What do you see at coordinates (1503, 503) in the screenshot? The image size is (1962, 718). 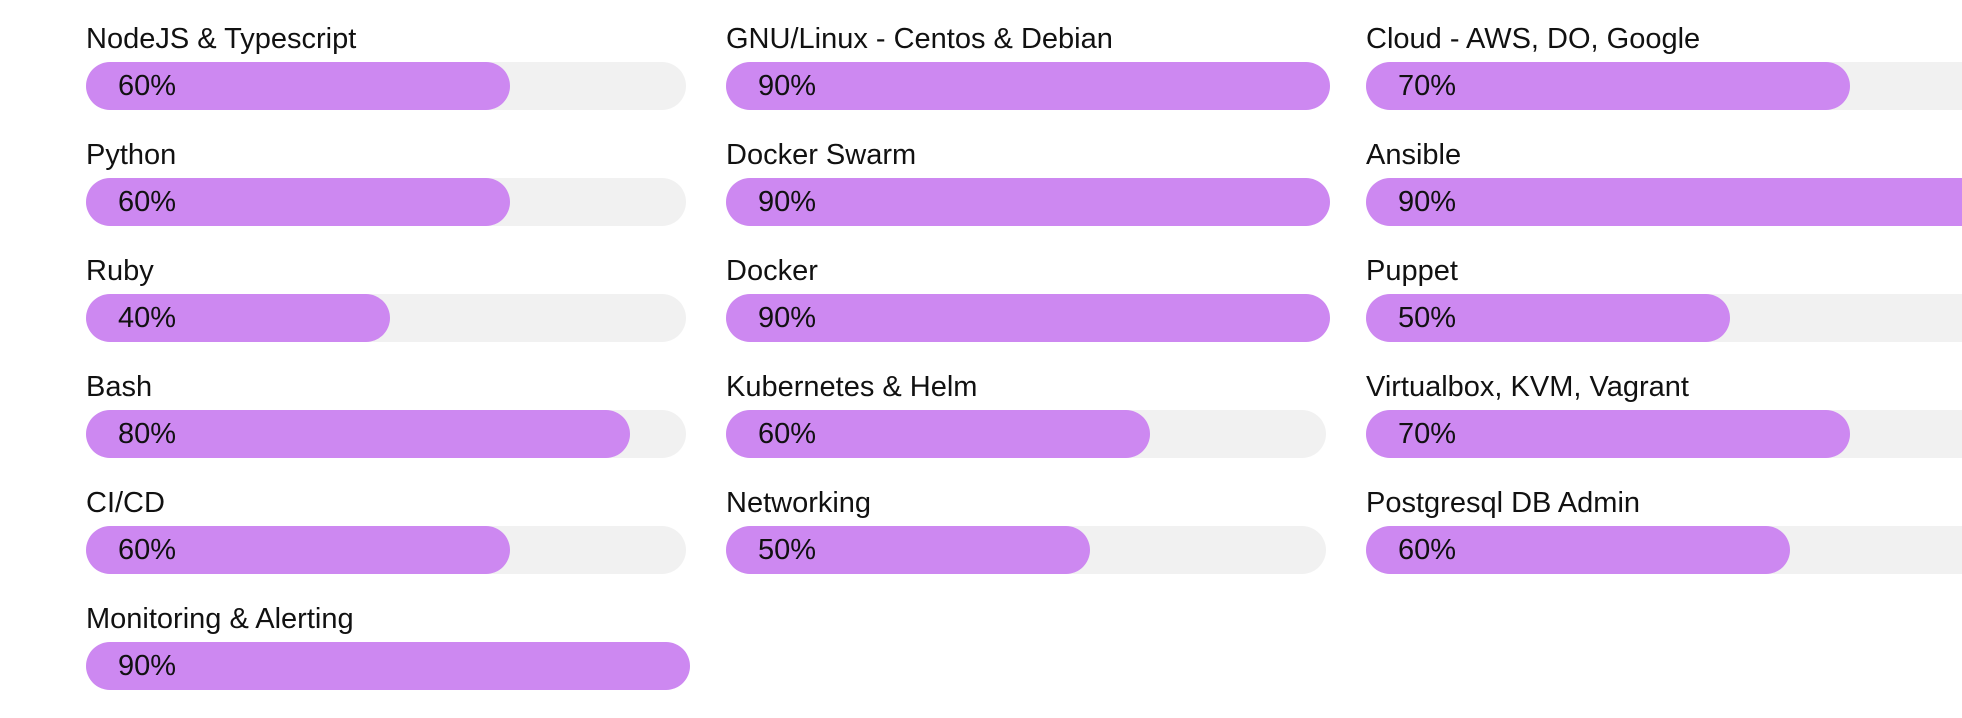 I see `skill-name: Postgresql DB Admin` at bounding box center [1503, 503].